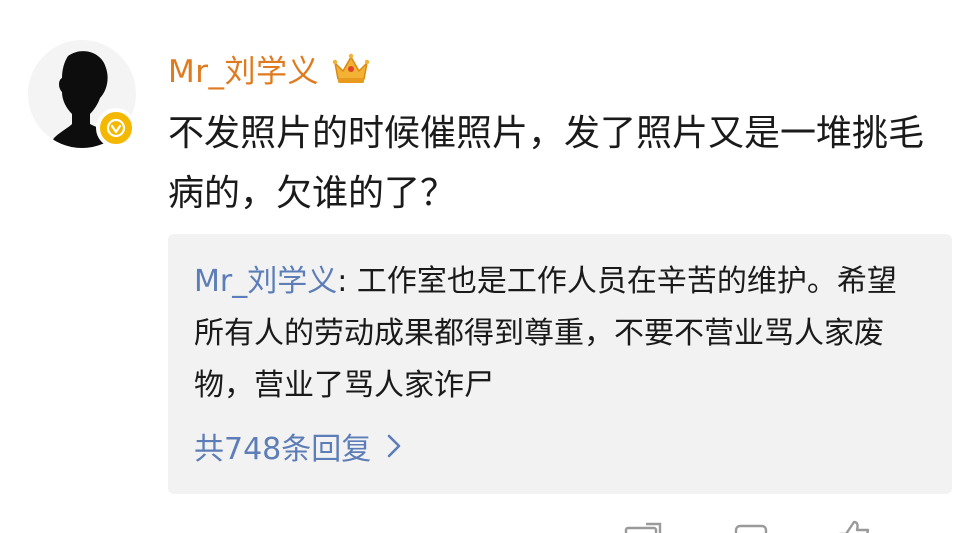 This screenshot has width=970, height=533. I want to click on verified-badge-icon, so click(116, 128).